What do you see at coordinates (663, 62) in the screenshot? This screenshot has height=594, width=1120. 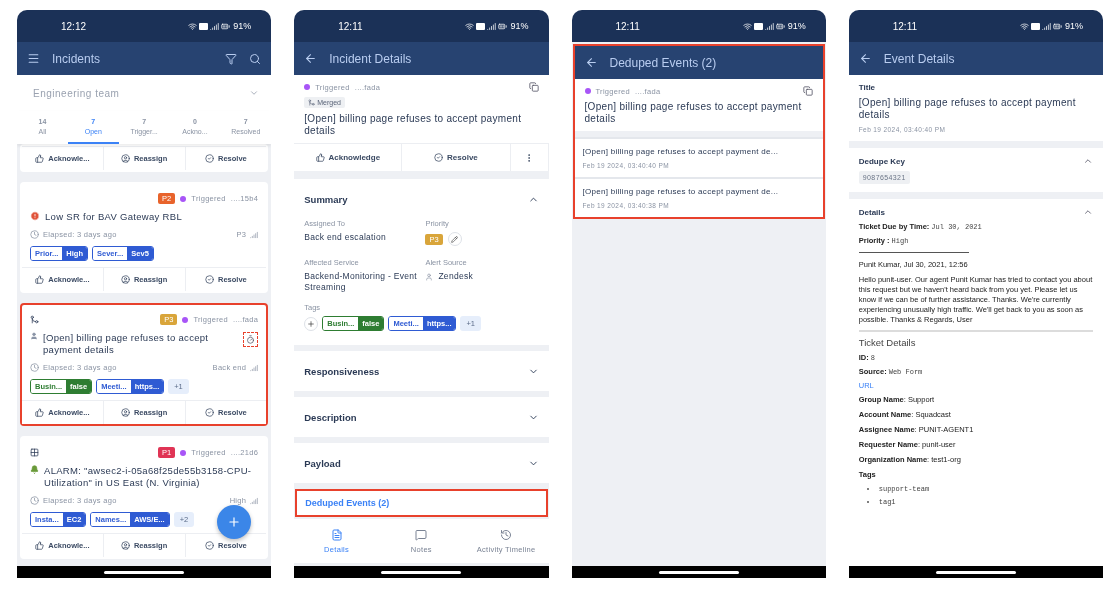 I see `screen-title: Deduped Events (2)` at bounding box center [663, 62].